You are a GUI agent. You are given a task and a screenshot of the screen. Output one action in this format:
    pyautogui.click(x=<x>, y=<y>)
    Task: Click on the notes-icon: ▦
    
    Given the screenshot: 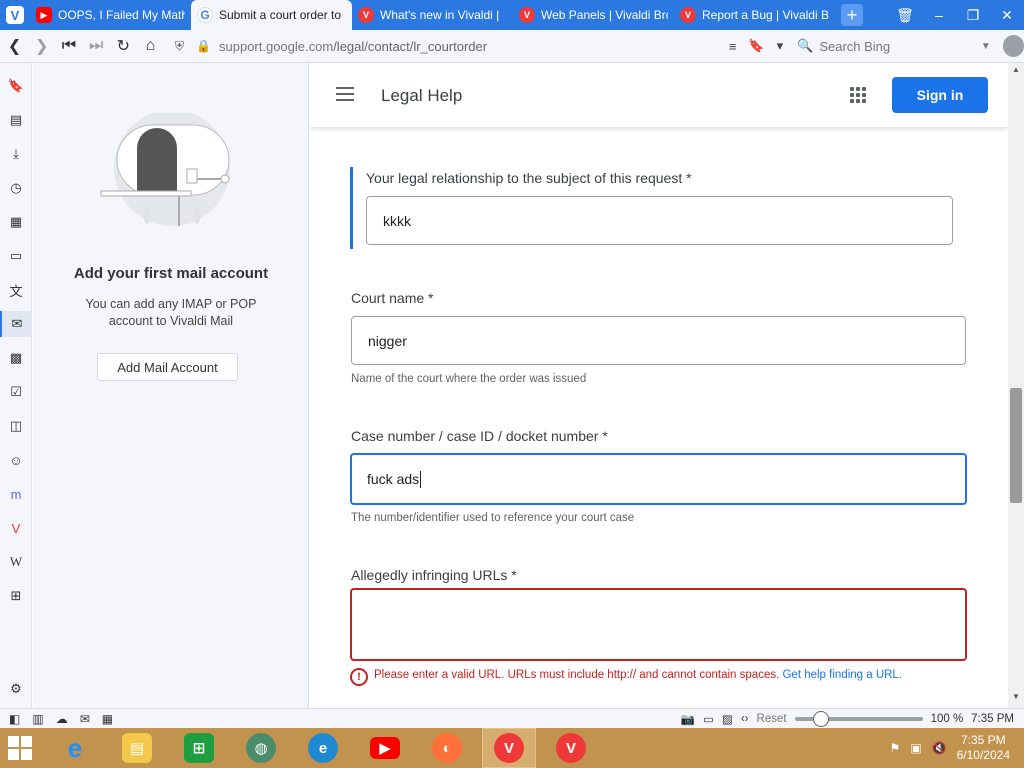 What is the action you would take?
    pyautogui.click(x=16, y=222)
    